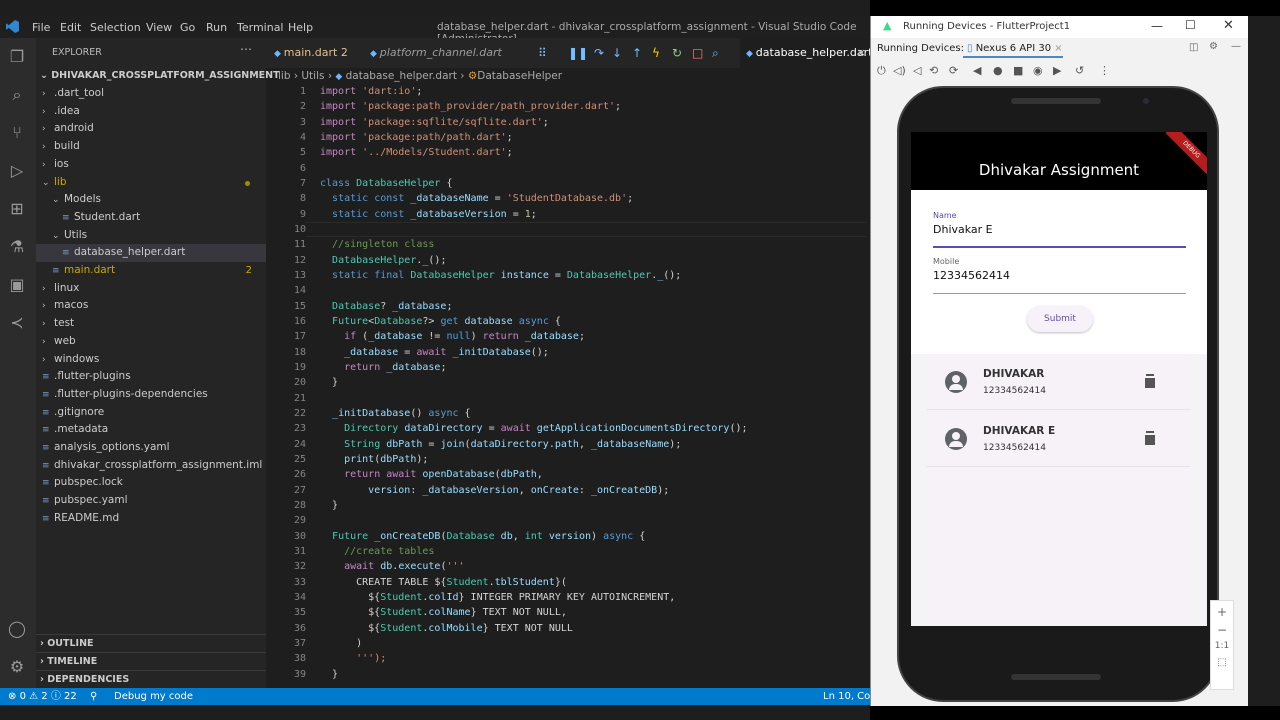 This screenshot has height=720, width=1280. I want to click on step-into-icon: ↓, so click(617, 53).